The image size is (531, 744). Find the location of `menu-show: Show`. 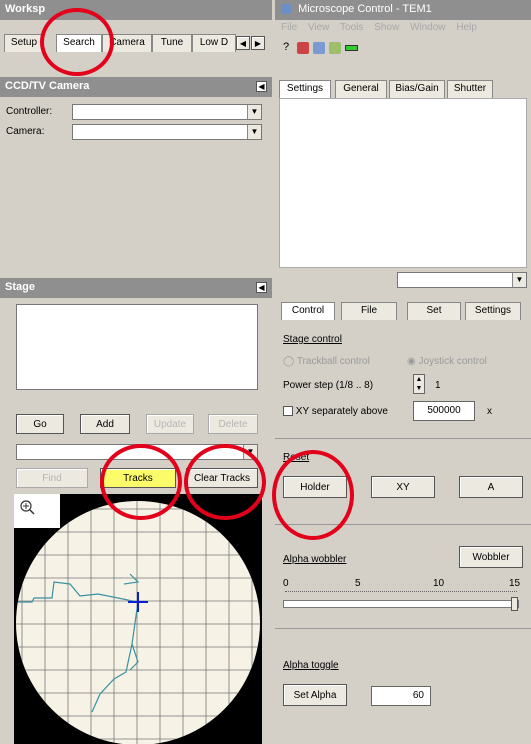

menu-show: Show is located at coordinates (386, 27).